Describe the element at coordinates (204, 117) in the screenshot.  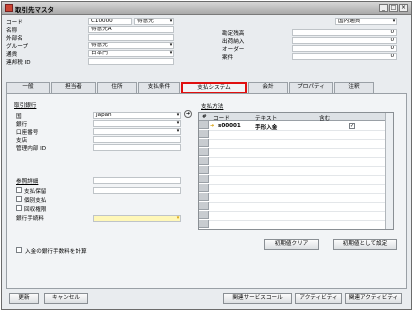
I see `col-hash: #` at that location.